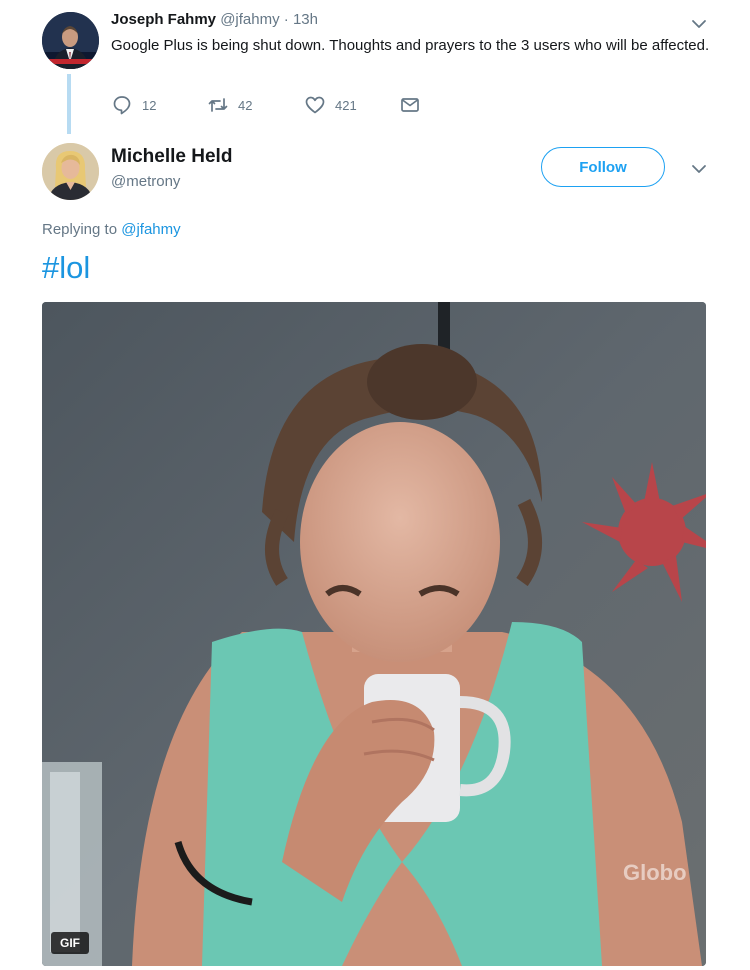  I want to click on retweet-icon, so click(218, 105).